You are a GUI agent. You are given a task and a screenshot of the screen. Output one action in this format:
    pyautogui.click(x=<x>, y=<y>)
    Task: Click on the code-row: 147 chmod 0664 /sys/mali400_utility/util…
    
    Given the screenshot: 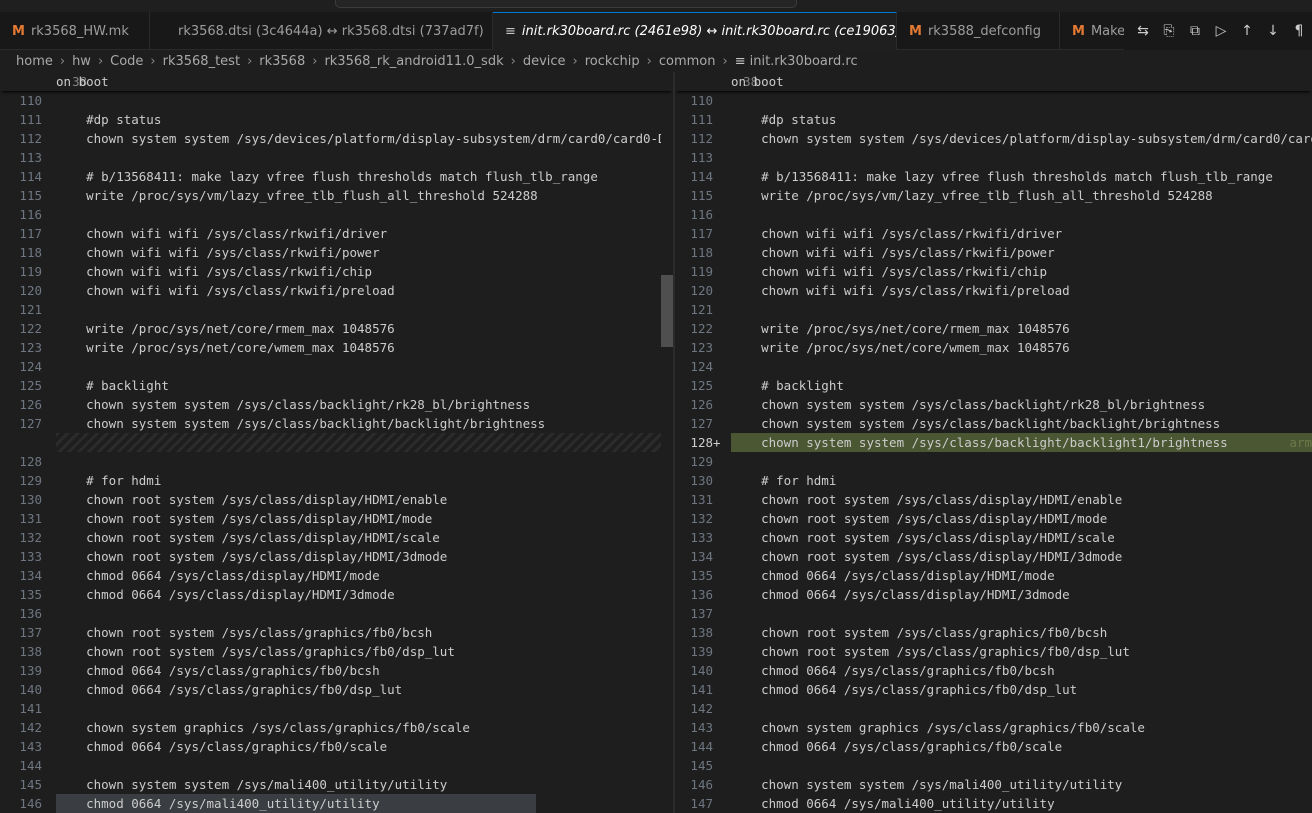 What is the action you would take?
    pyautogui.click(x=993, y=803)
    